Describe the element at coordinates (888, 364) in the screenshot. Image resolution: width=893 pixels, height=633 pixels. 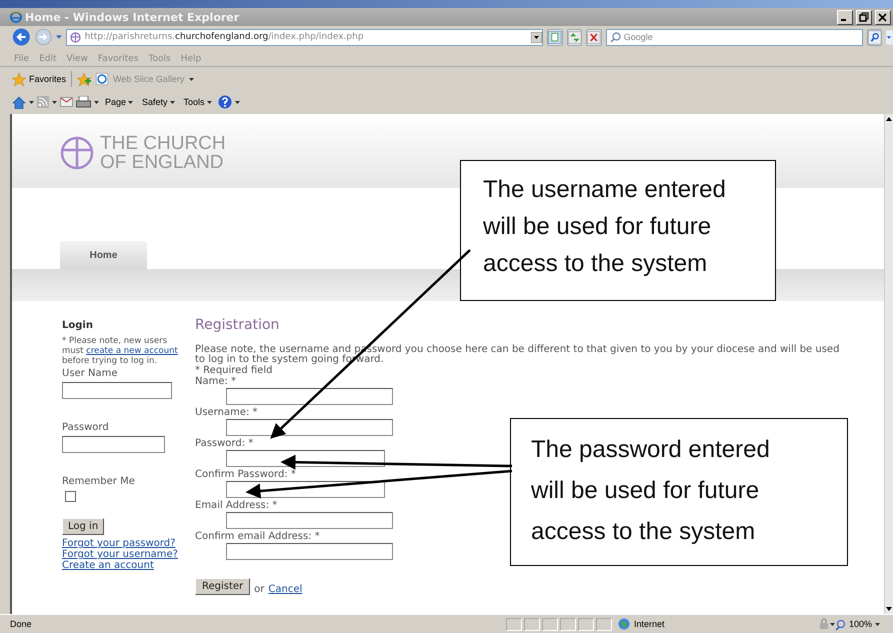
I see `scrollbar` at that location.